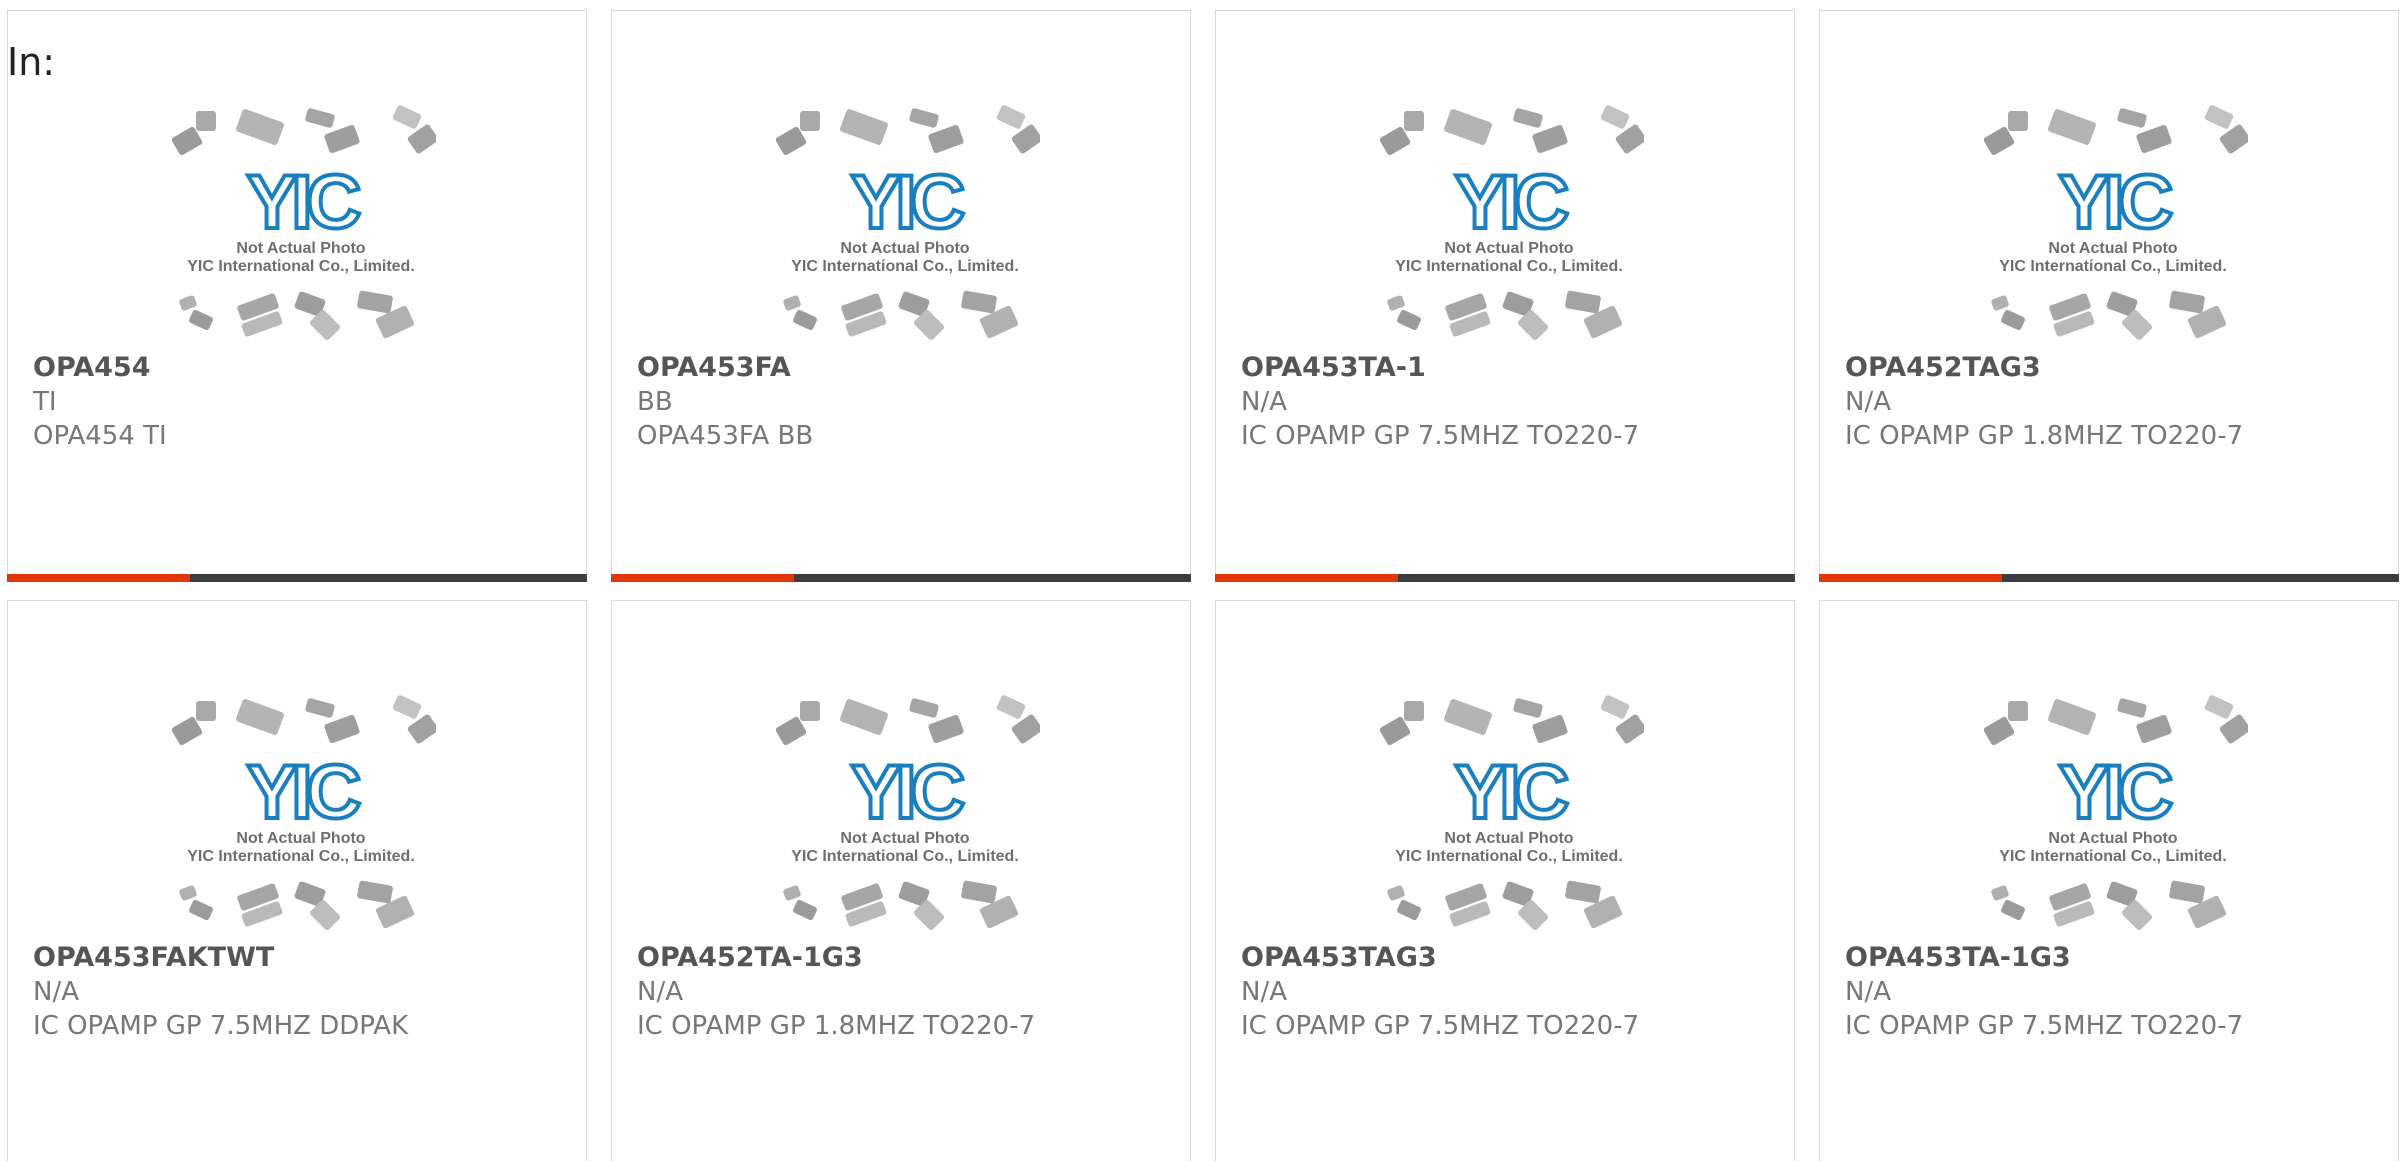 The height and width of the screenshot is (1161, 2400). I want to click on manufacturer: BB, so click(655, 402).